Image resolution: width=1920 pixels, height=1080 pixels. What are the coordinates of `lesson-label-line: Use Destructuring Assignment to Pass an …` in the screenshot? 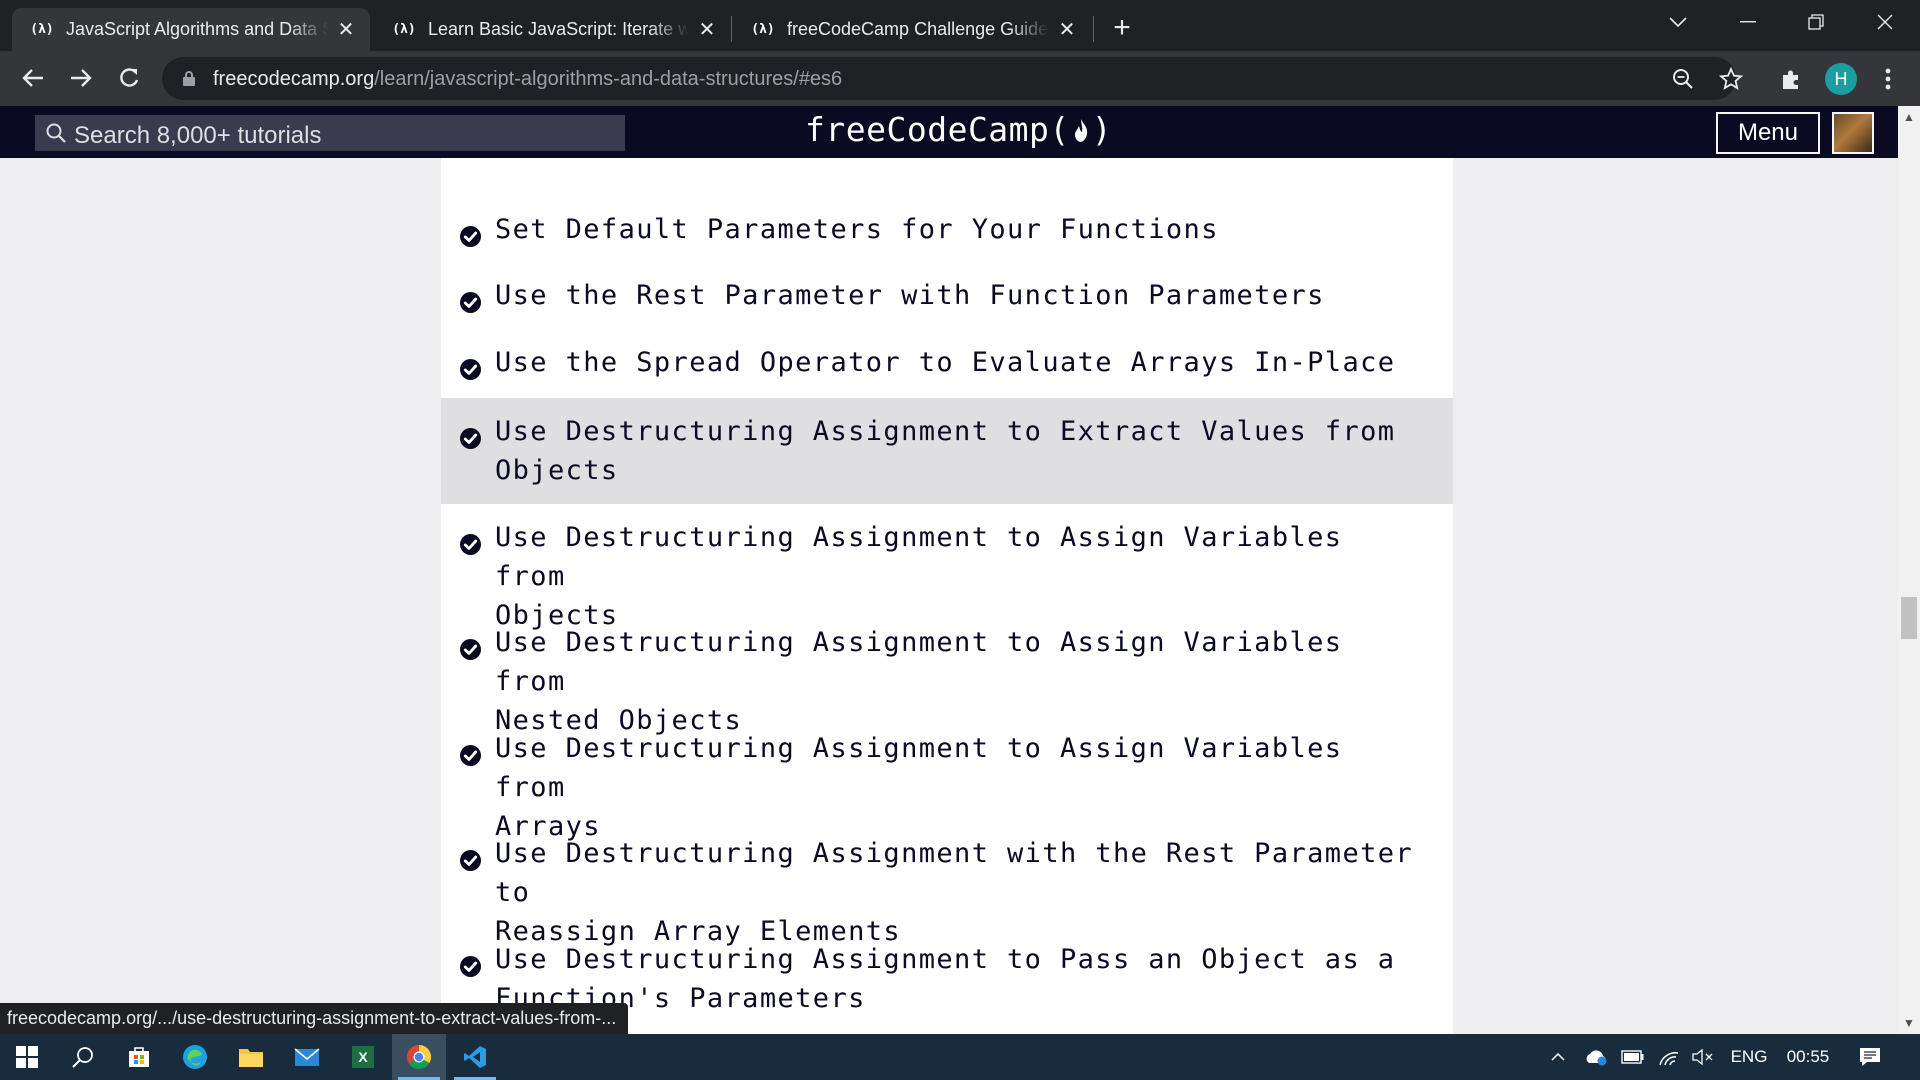 It's located at (945, 959).